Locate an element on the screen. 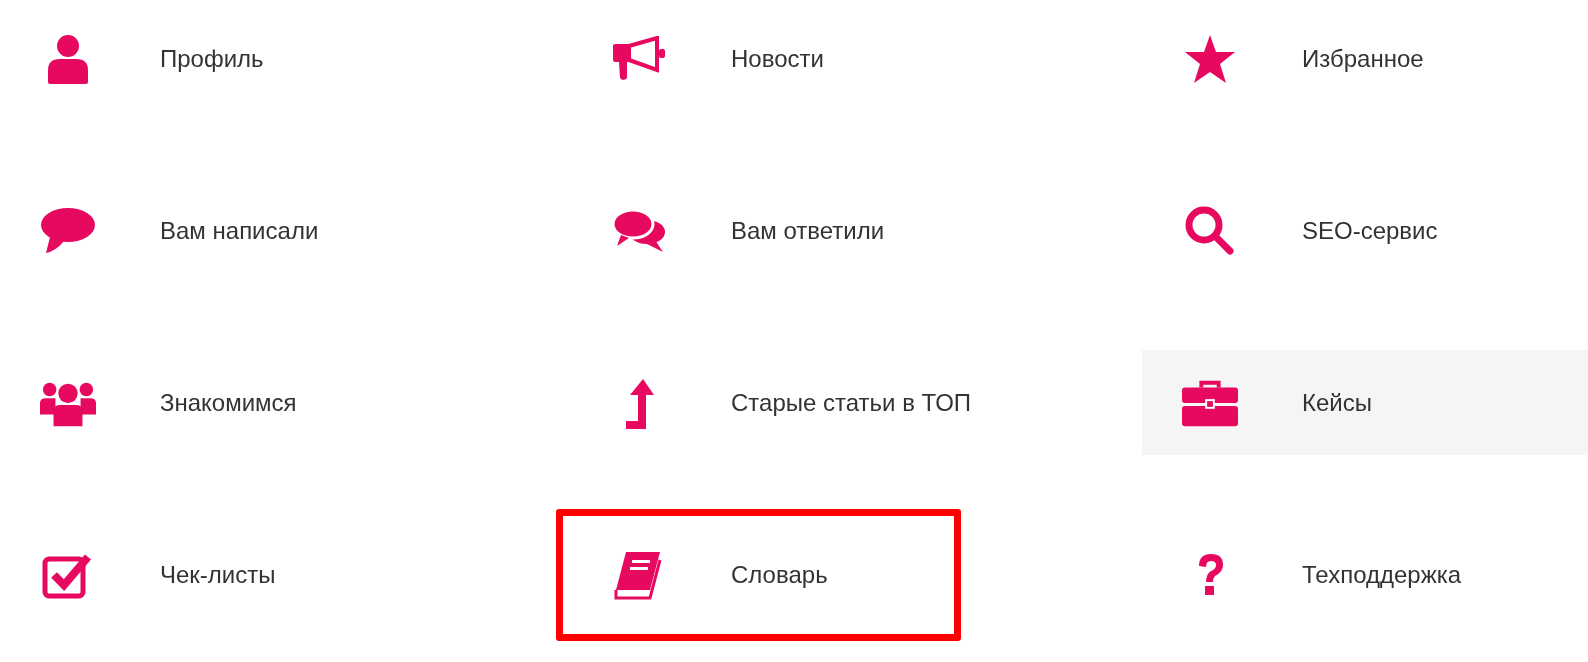  menu-label: Избранное is located at coordinates (1363, 58).